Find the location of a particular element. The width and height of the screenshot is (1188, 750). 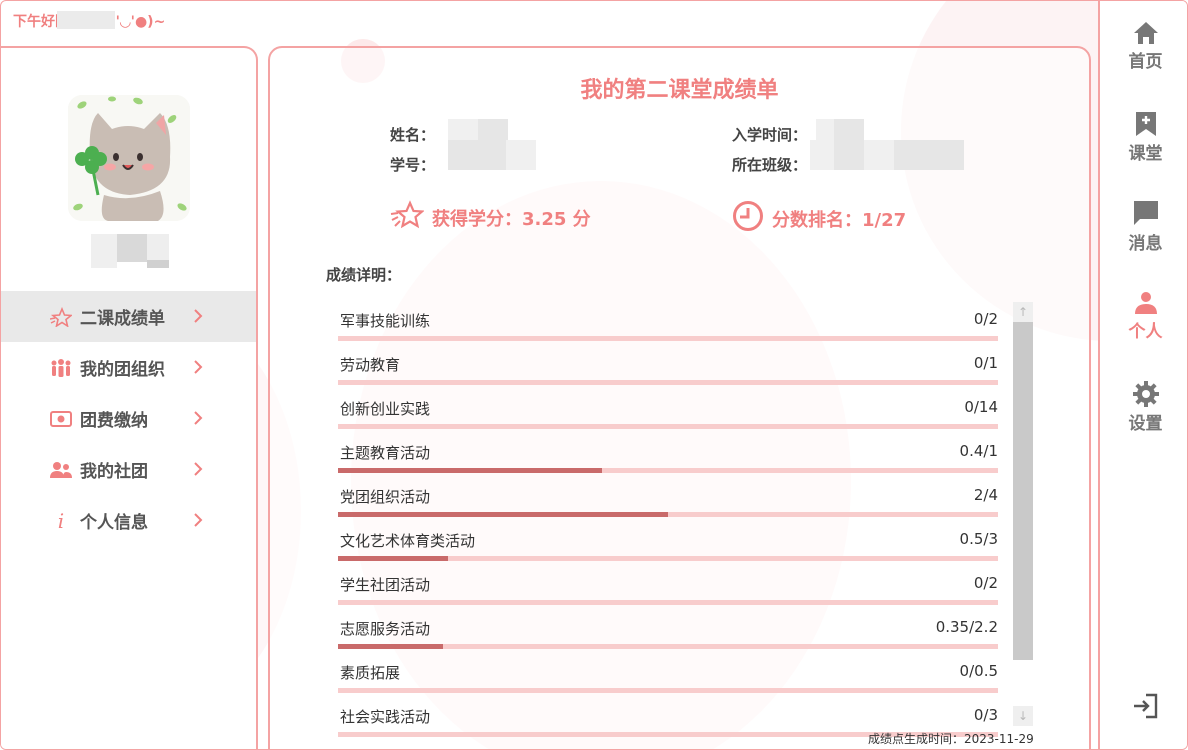

rank-value: 分数排名：1/27 is located at coordinates (839, 220).